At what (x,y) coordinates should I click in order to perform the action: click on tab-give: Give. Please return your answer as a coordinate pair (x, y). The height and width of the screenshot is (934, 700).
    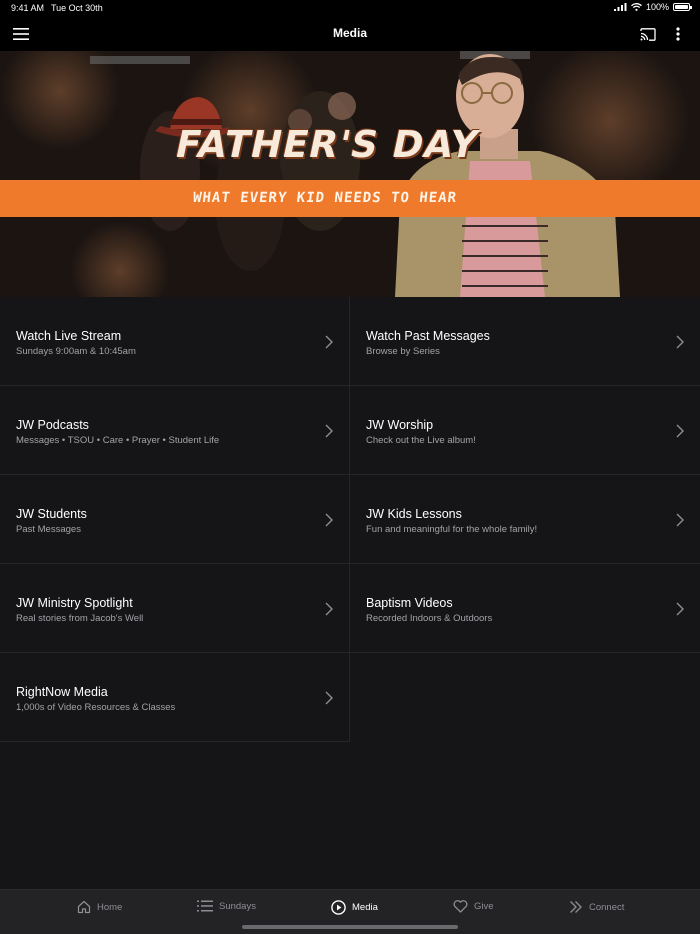
    Looking at the image, I should click on (473, 906).